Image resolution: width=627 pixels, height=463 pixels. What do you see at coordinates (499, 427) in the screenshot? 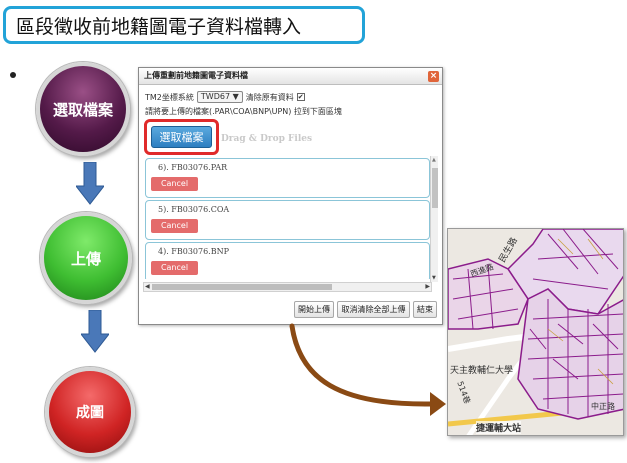
I see `map-station-label: 捷運輔大站` at bounding box center [499, 427].